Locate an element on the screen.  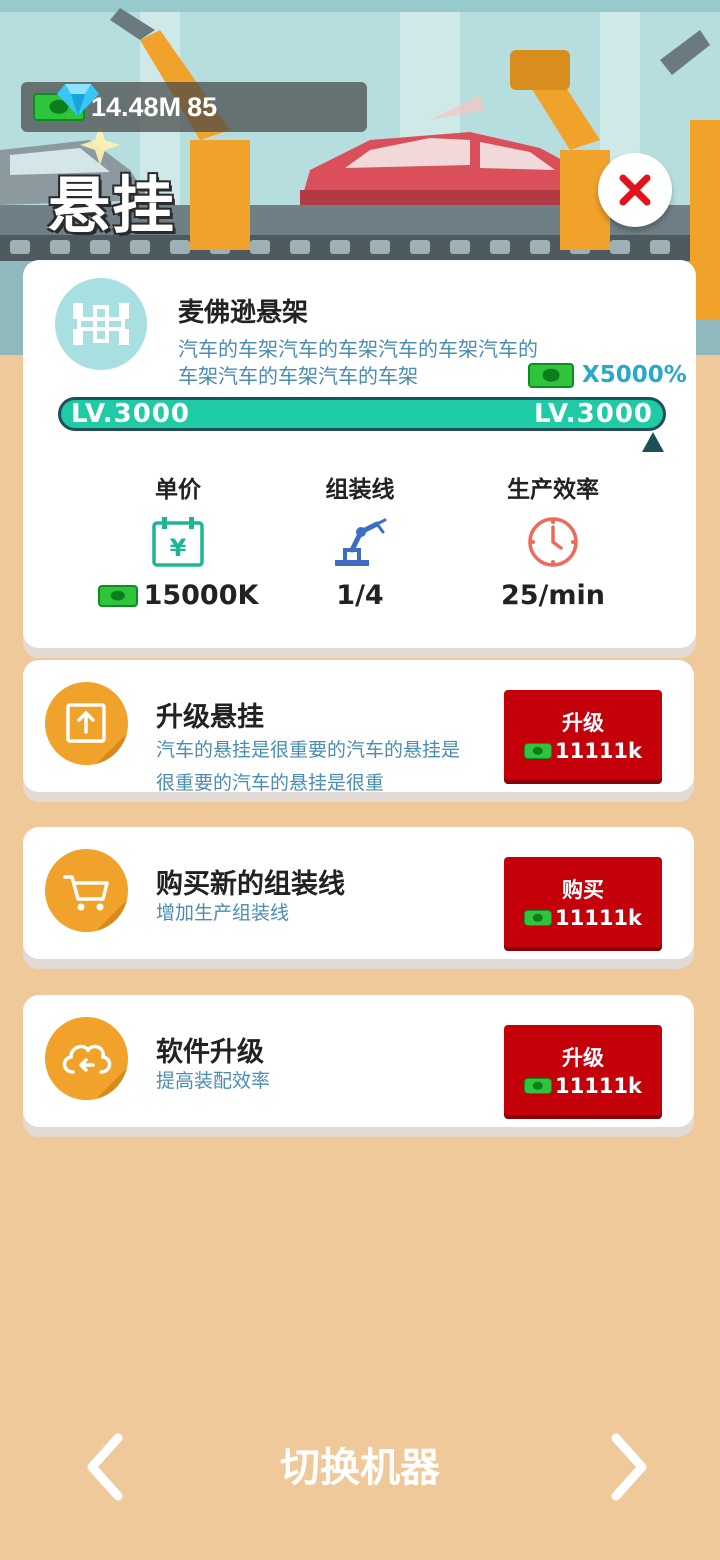
level-progress-bar: LV.3000 LV.3000 is located at coordinates (362, 414).